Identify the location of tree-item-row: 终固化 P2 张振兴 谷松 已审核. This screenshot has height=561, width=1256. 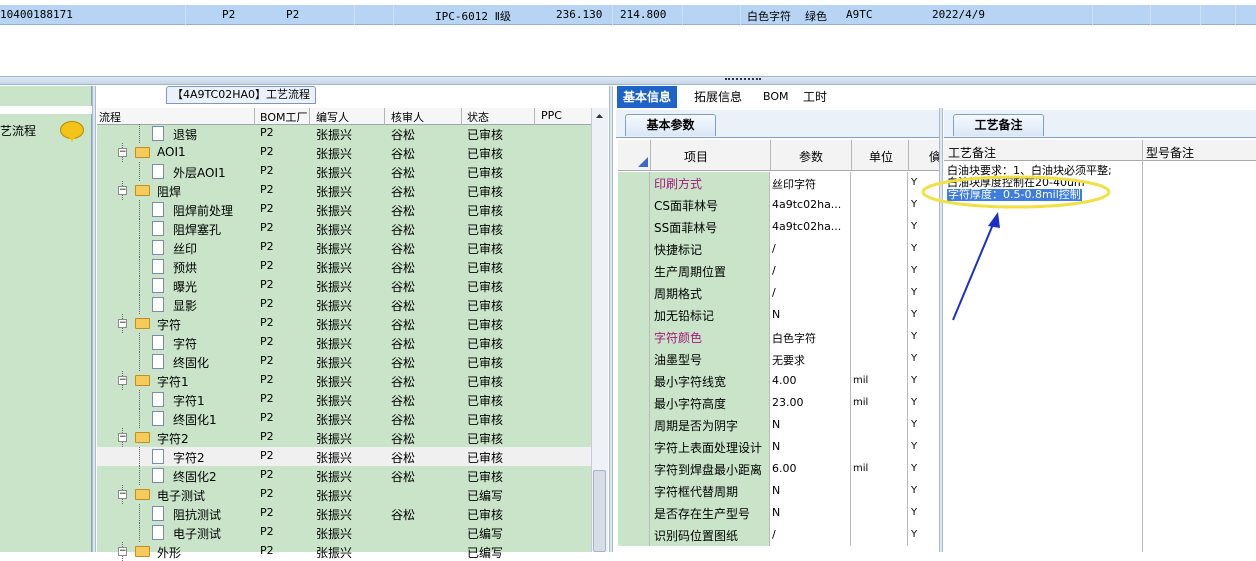
(344, 361).